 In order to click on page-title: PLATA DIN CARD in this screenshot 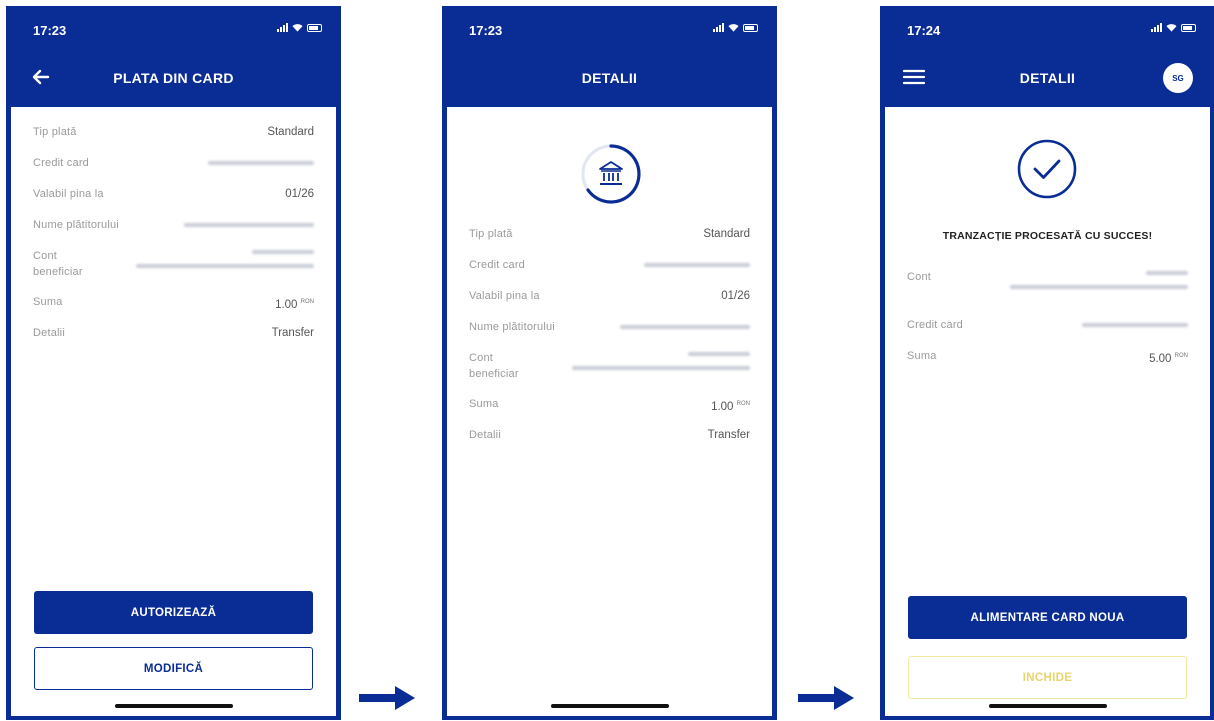, I will do `click(173, 78)`.